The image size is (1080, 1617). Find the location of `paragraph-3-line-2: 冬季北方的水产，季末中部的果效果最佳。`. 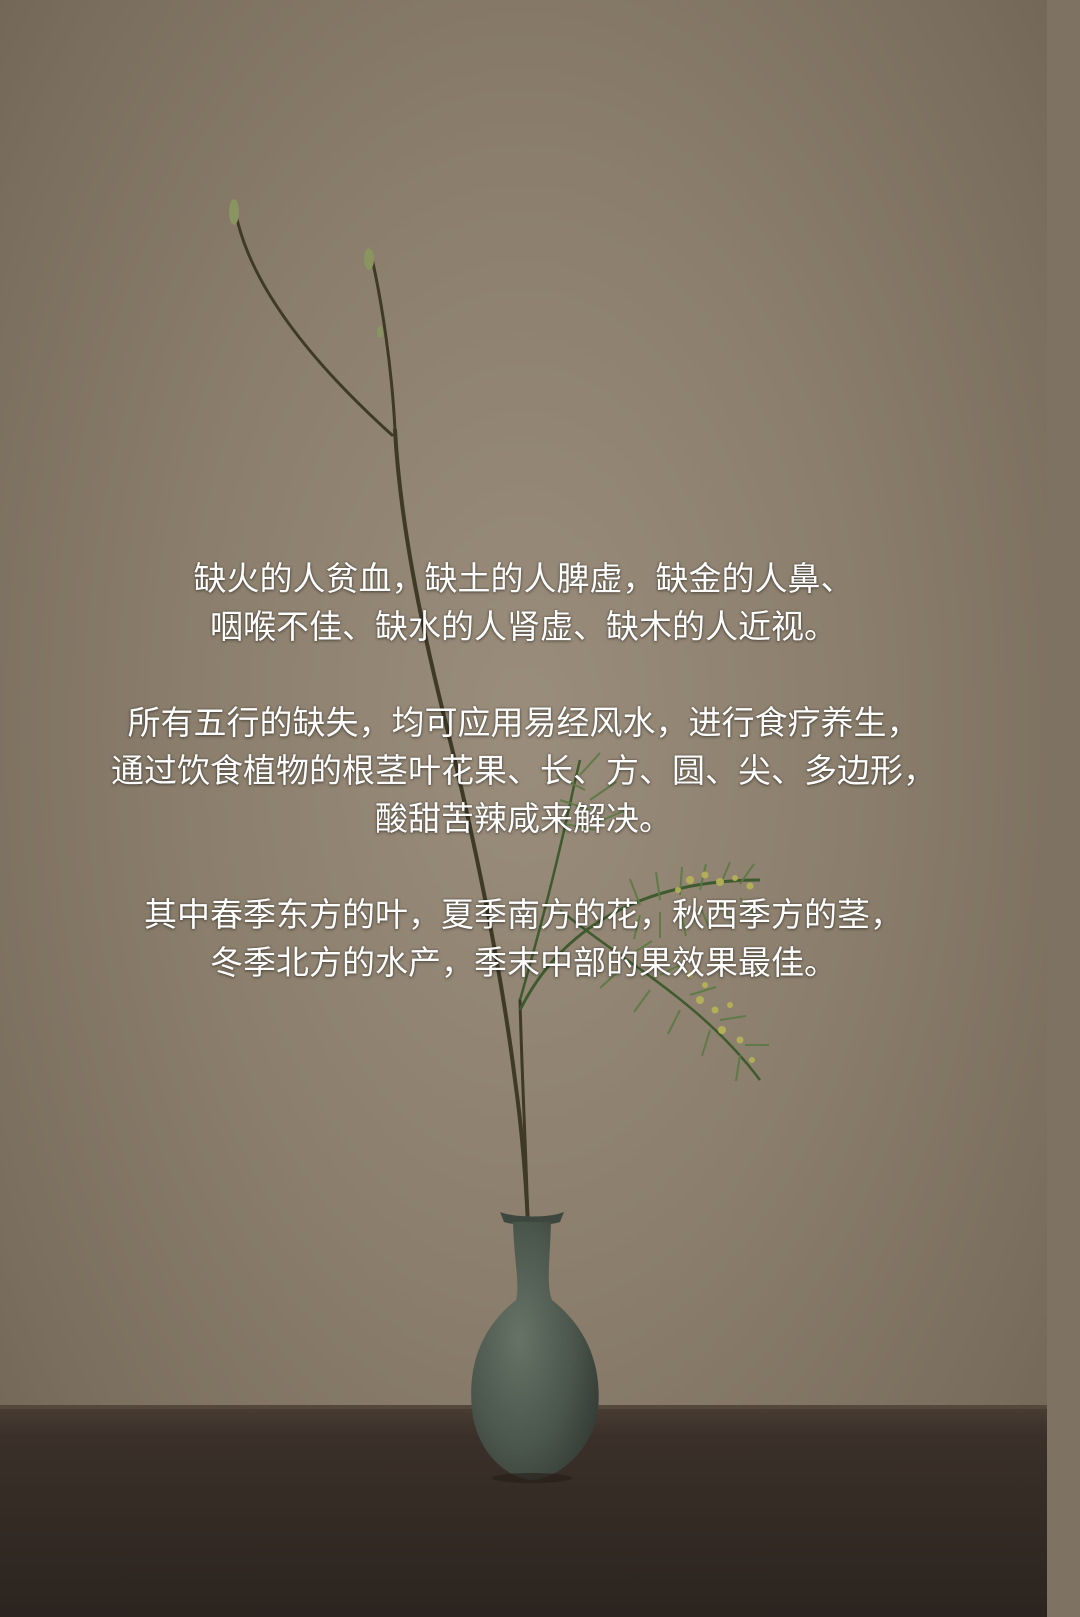

paragraph-3-line-2: 冬季北方的水产，季末中部的果效果最佳。 is located at coordinates (523, 962).